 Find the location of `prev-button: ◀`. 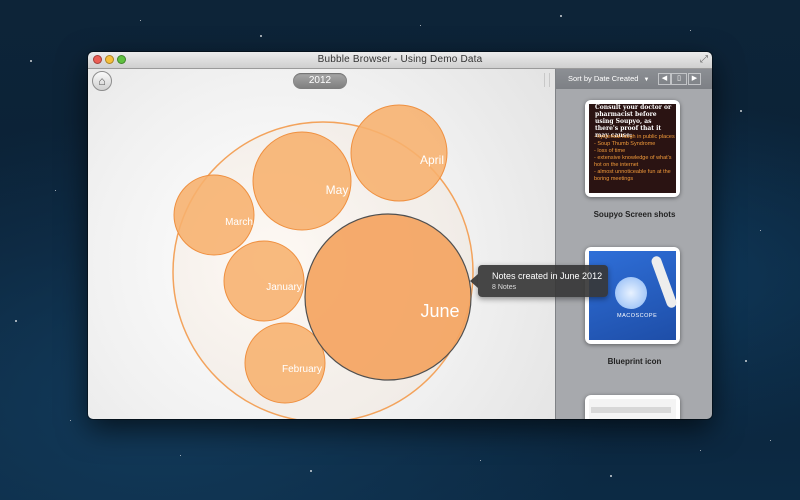

prev-button: ◀ is located at coordinates (664, 79).